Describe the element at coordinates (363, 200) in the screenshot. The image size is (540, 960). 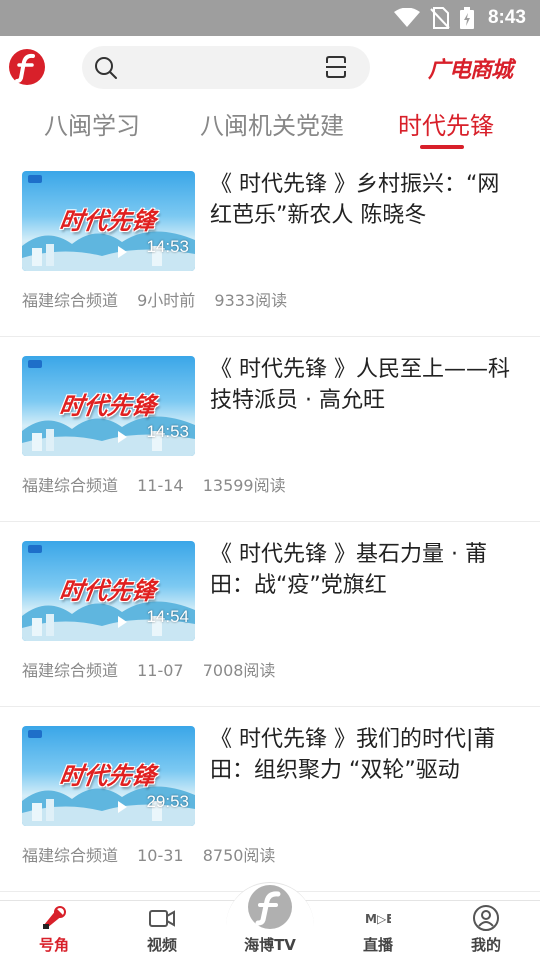
I see `news-title: 《 时代先锋 》乡村振兴：“网红芭乐”新农人 陈晓冬` at that location.